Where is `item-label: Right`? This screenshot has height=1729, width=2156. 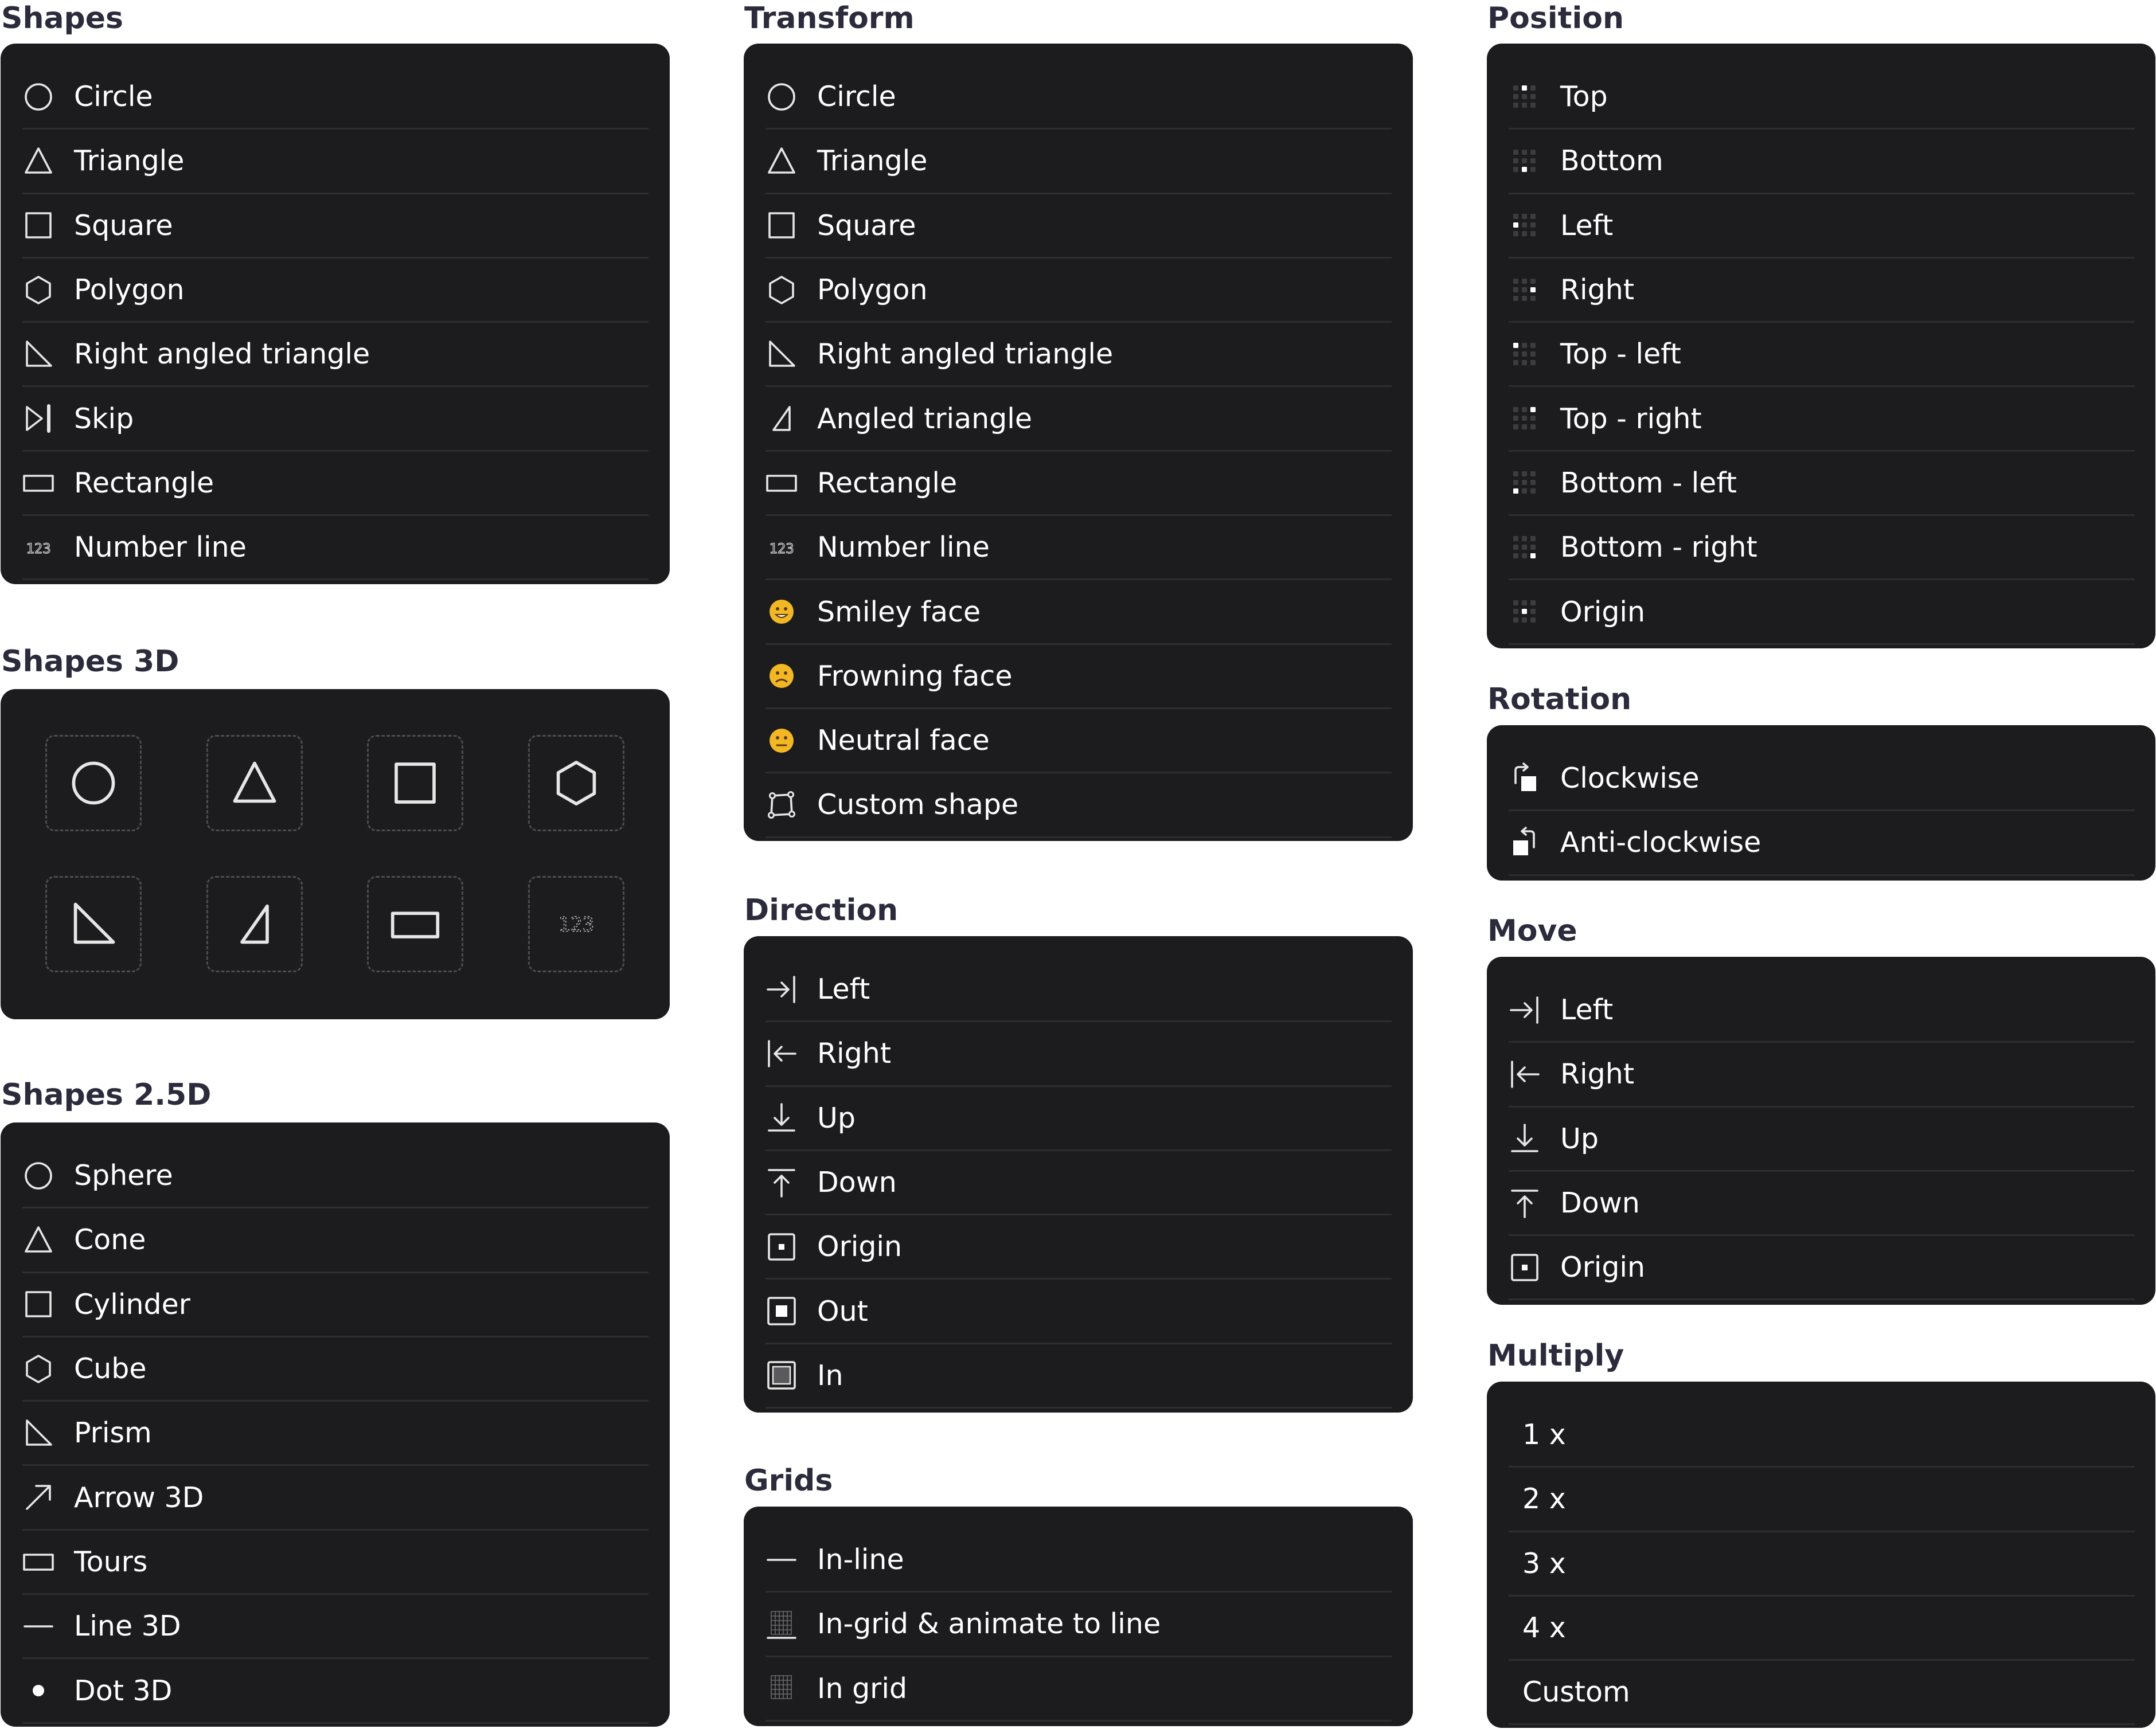 item-label: Right is located at coordinates (1597, 290).